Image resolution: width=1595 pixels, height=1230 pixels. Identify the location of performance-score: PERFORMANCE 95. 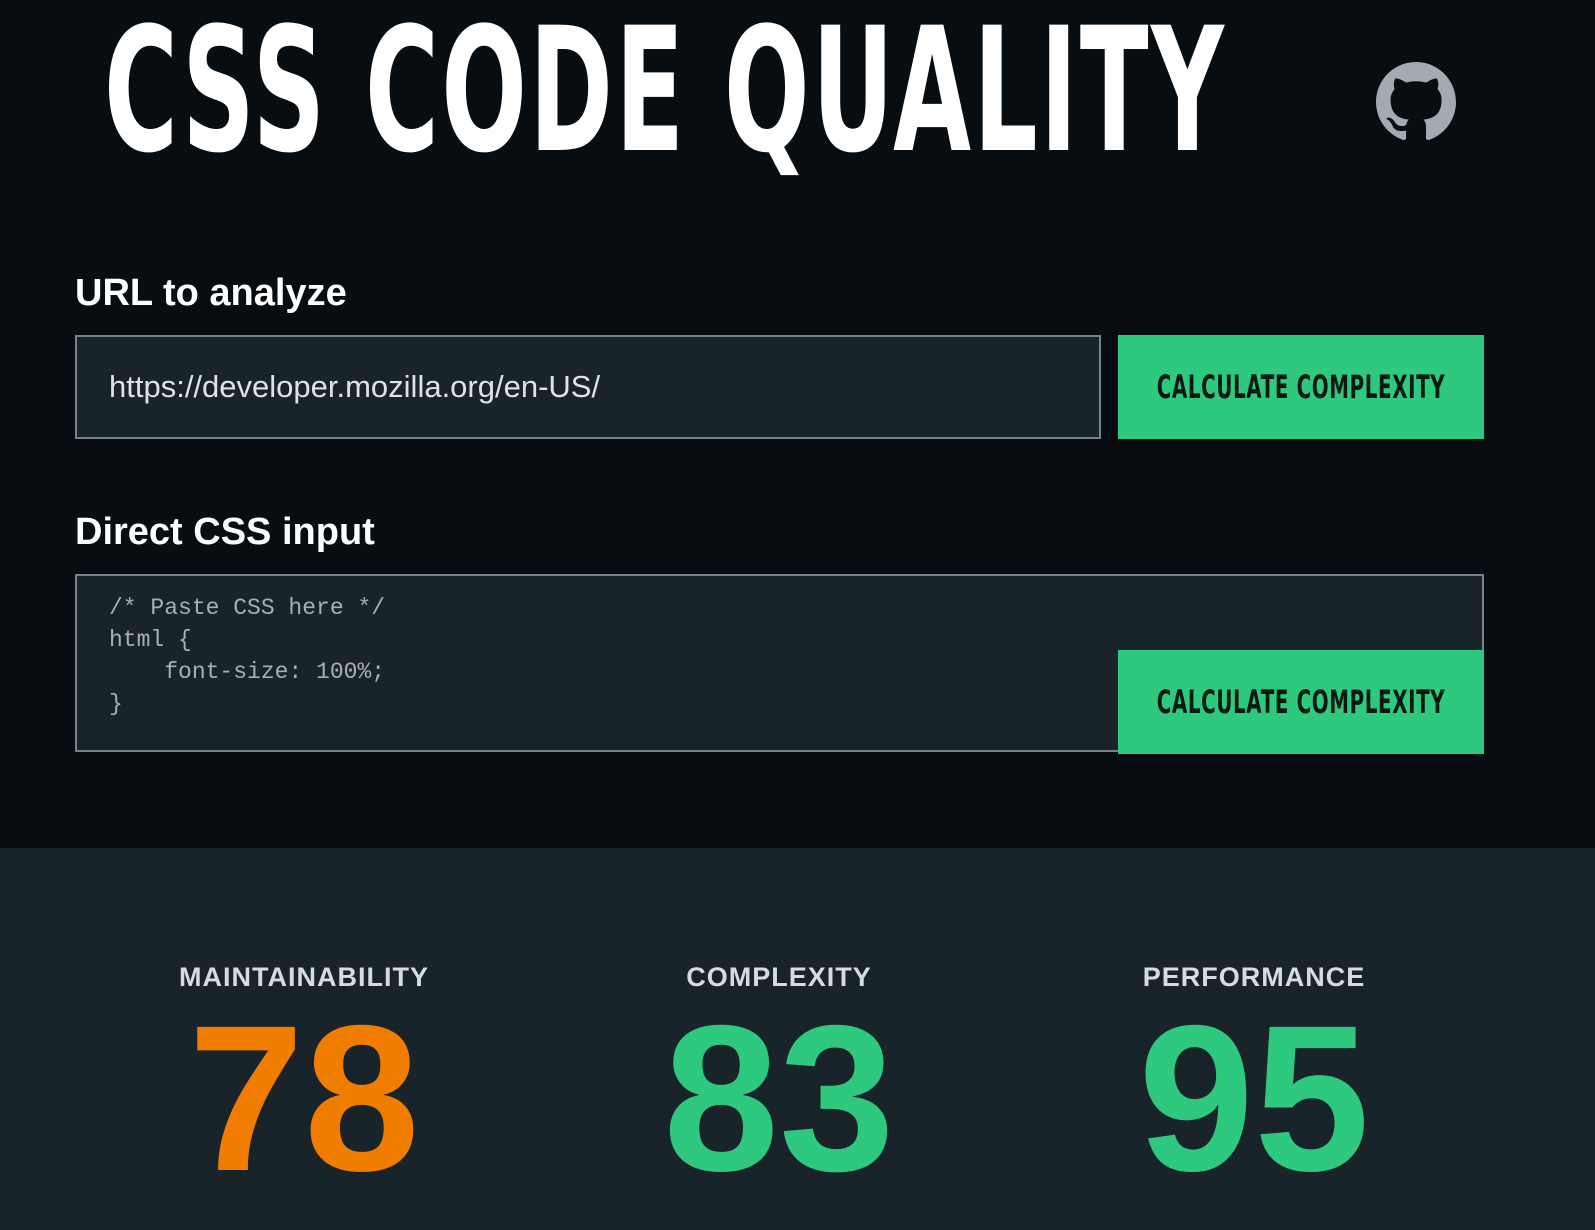
(1254, 1087).